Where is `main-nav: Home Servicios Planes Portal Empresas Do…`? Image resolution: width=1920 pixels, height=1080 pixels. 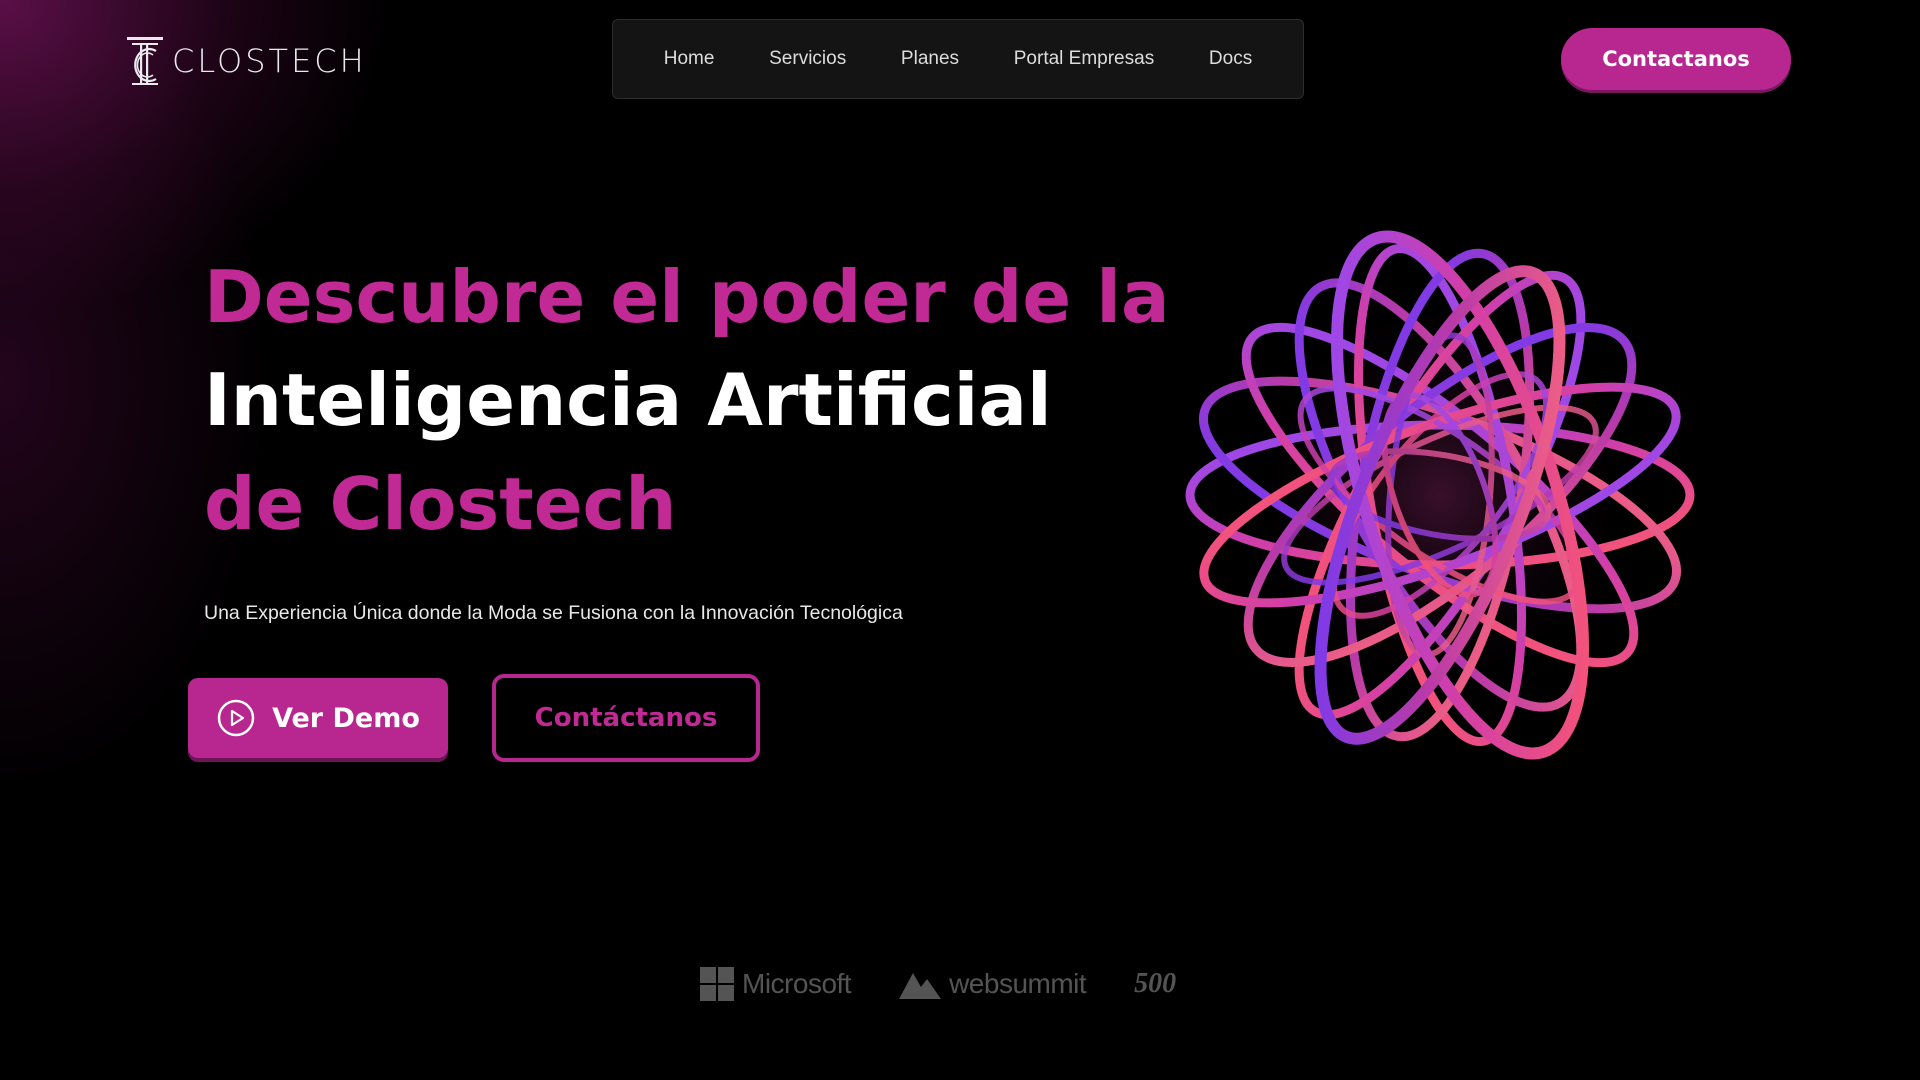 main-nav: Home Servicios Planes Portal Empresas Do… is located at coordinates (958, 59).